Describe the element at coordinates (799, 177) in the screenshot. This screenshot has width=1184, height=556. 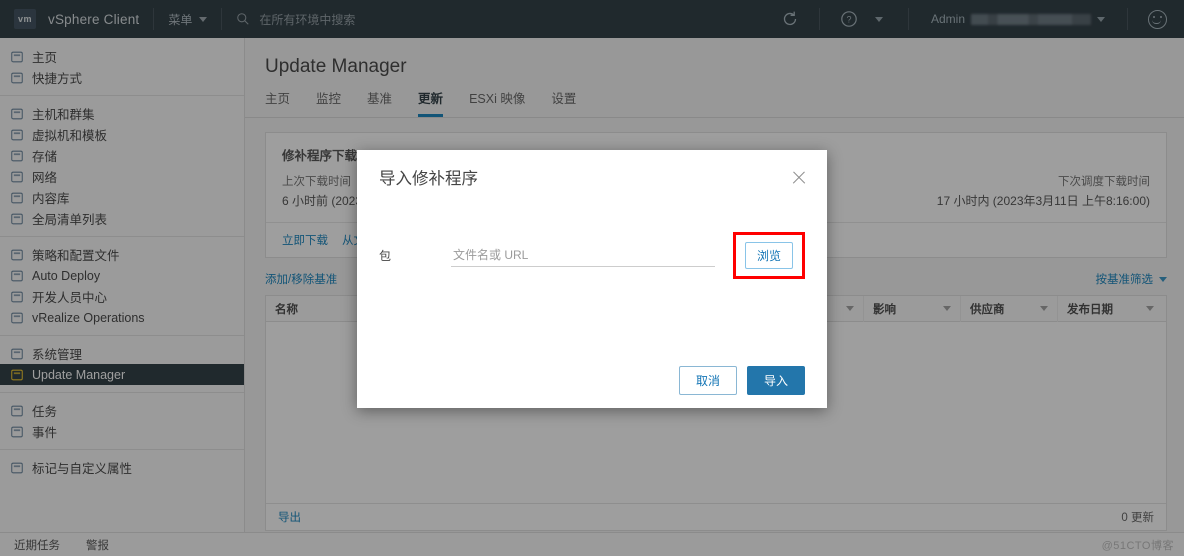
I see `close-icon` at that location.